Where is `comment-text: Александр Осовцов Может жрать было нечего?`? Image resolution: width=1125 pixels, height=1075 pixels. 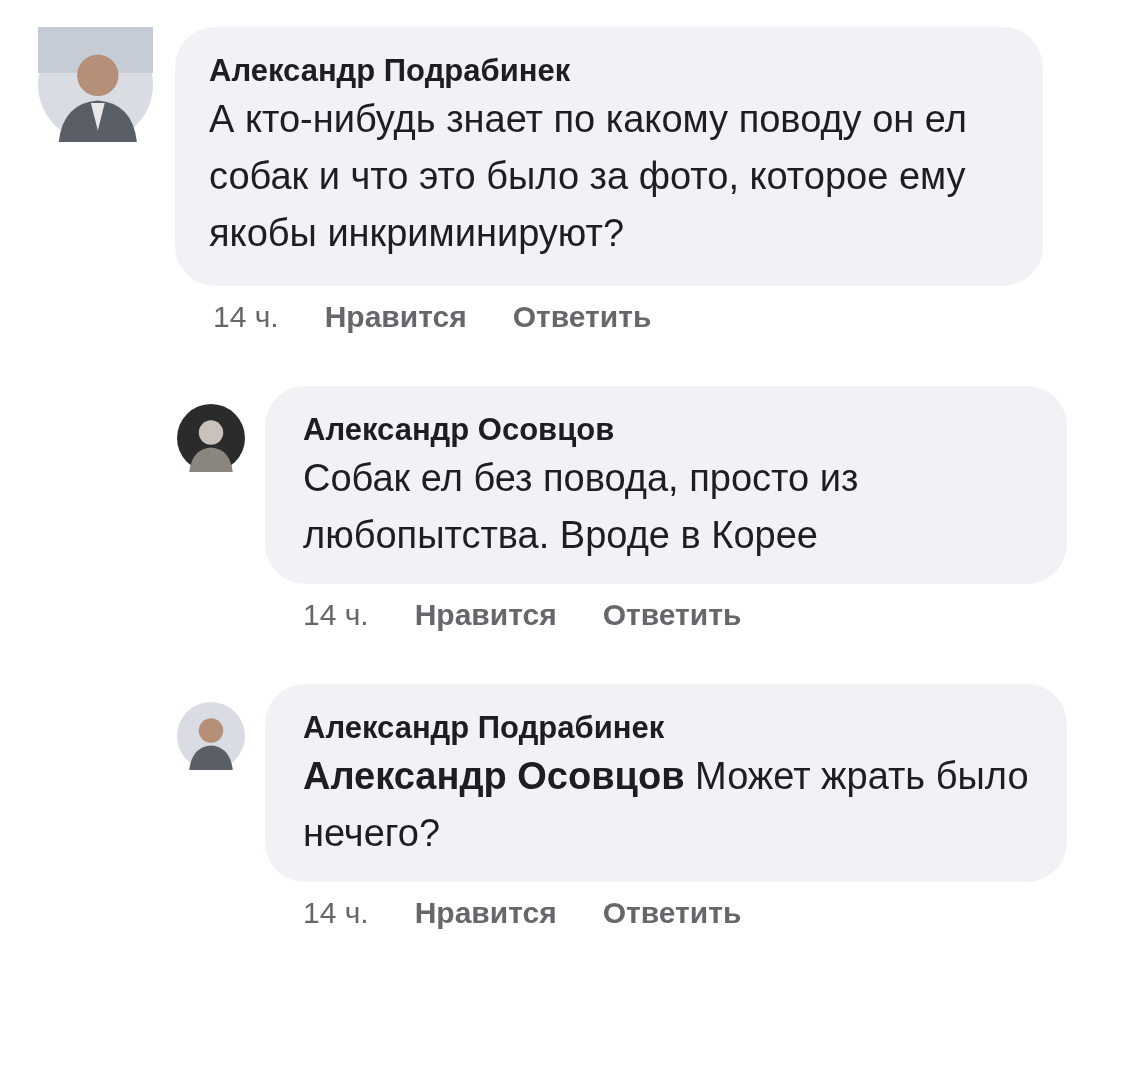 comment-text: Александр Осовцов Может жрать было нечего? is located at coordinates (666, 805).